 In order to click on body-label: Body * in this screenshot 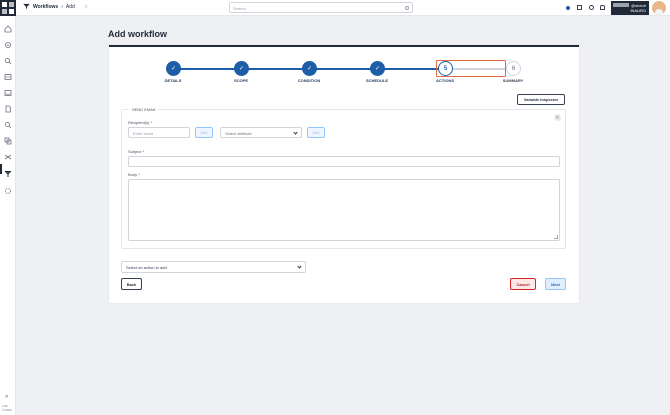, I will do `click(134, 174)`.